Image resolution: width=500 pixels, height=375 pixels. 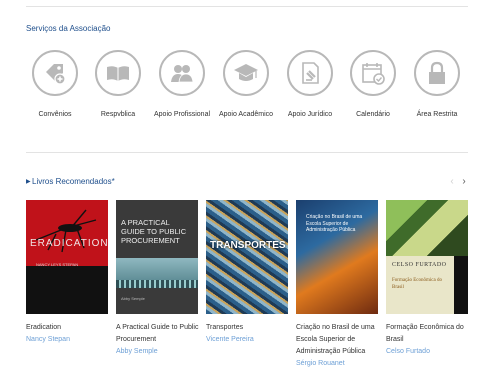 What do you see at coordinates (133, 298) in the screenshot?
I see `cover-author: Abby Semple` at bounding box center [133, 298].